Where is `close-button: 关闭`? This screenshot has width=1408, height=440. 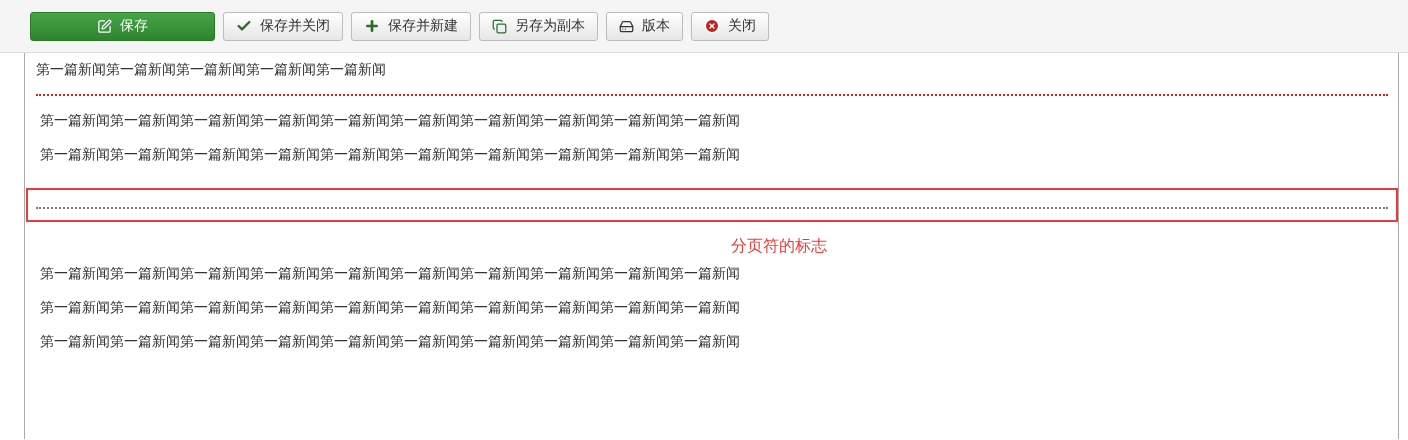
close-button: 关闭 is located at coordinates (730, 26).